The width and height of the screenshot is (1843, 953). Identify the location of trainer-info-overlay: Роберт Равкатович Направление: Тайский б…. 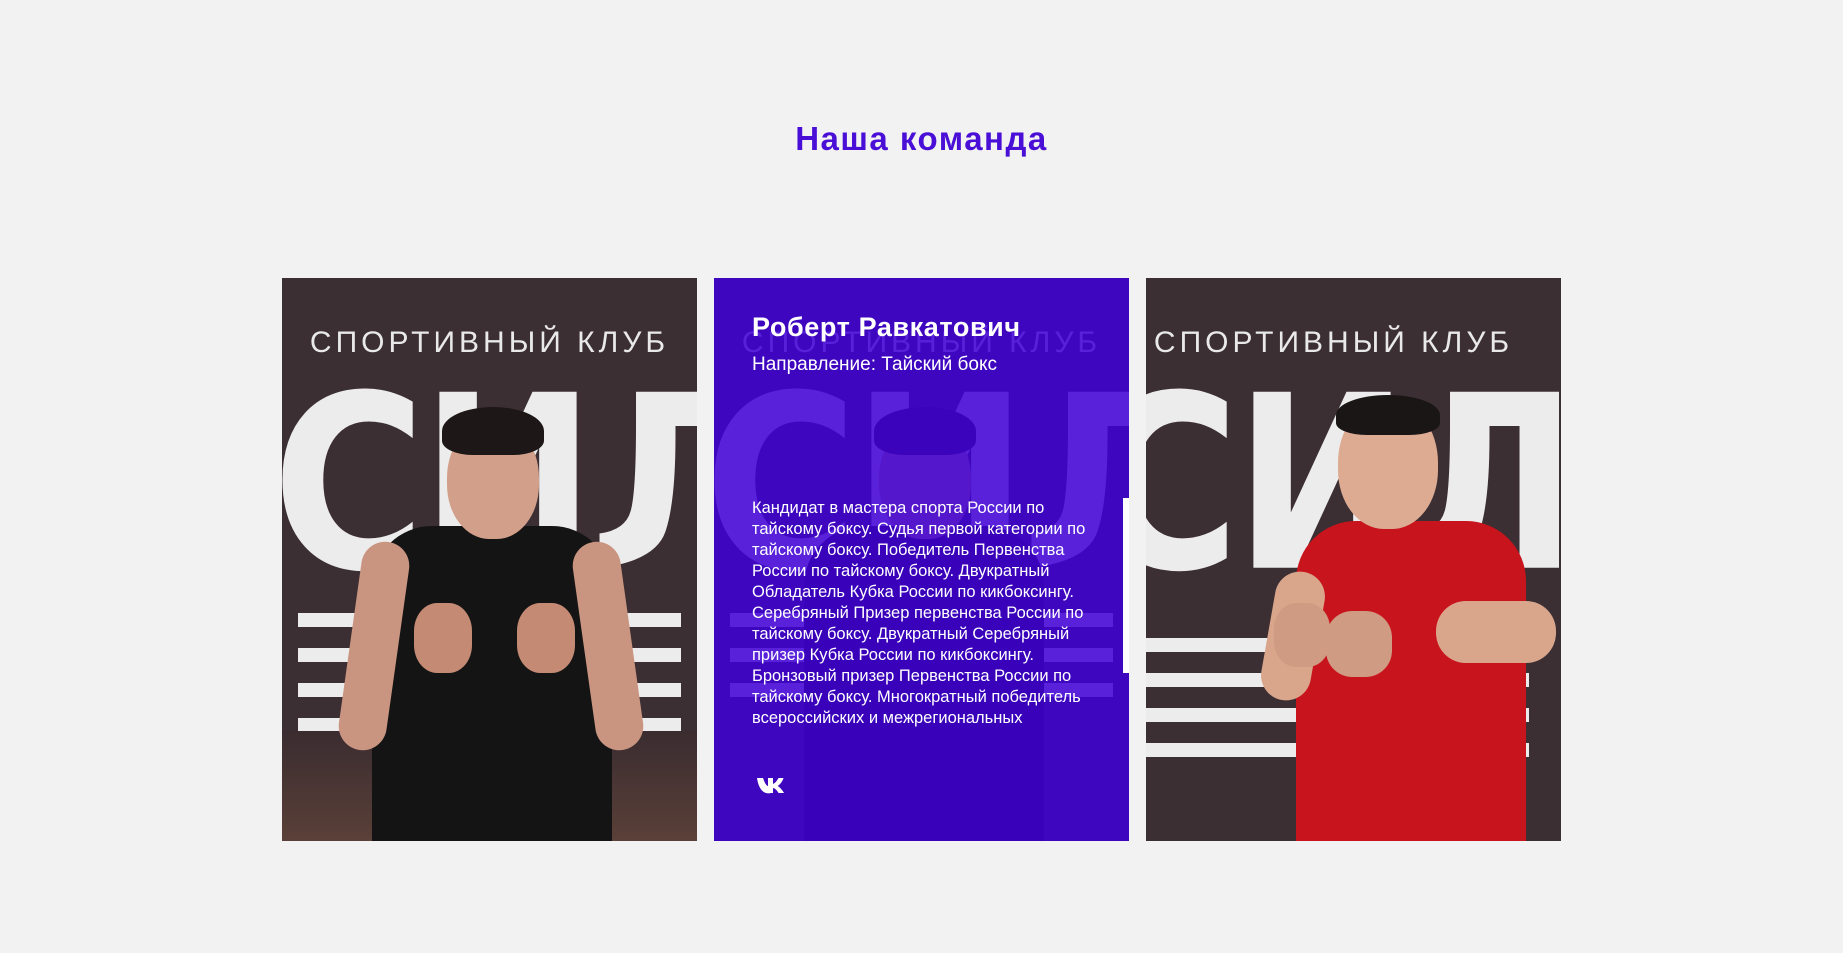
(921, 559).